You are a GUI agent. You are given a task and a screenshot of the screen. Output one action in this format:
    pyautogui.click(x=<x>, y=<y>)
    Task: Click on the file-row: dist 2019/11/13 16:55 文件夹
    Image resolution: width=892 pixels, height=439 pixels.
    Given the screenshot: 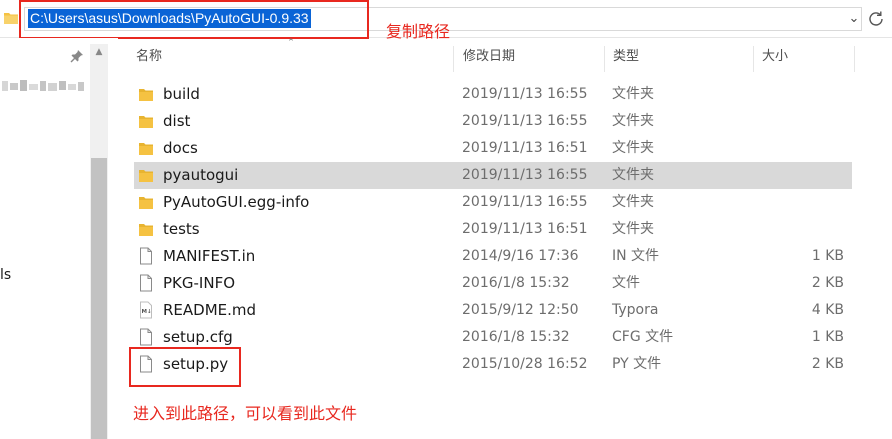 What is the action you would take?
    pyautogui.click(x=493, y=121)
    